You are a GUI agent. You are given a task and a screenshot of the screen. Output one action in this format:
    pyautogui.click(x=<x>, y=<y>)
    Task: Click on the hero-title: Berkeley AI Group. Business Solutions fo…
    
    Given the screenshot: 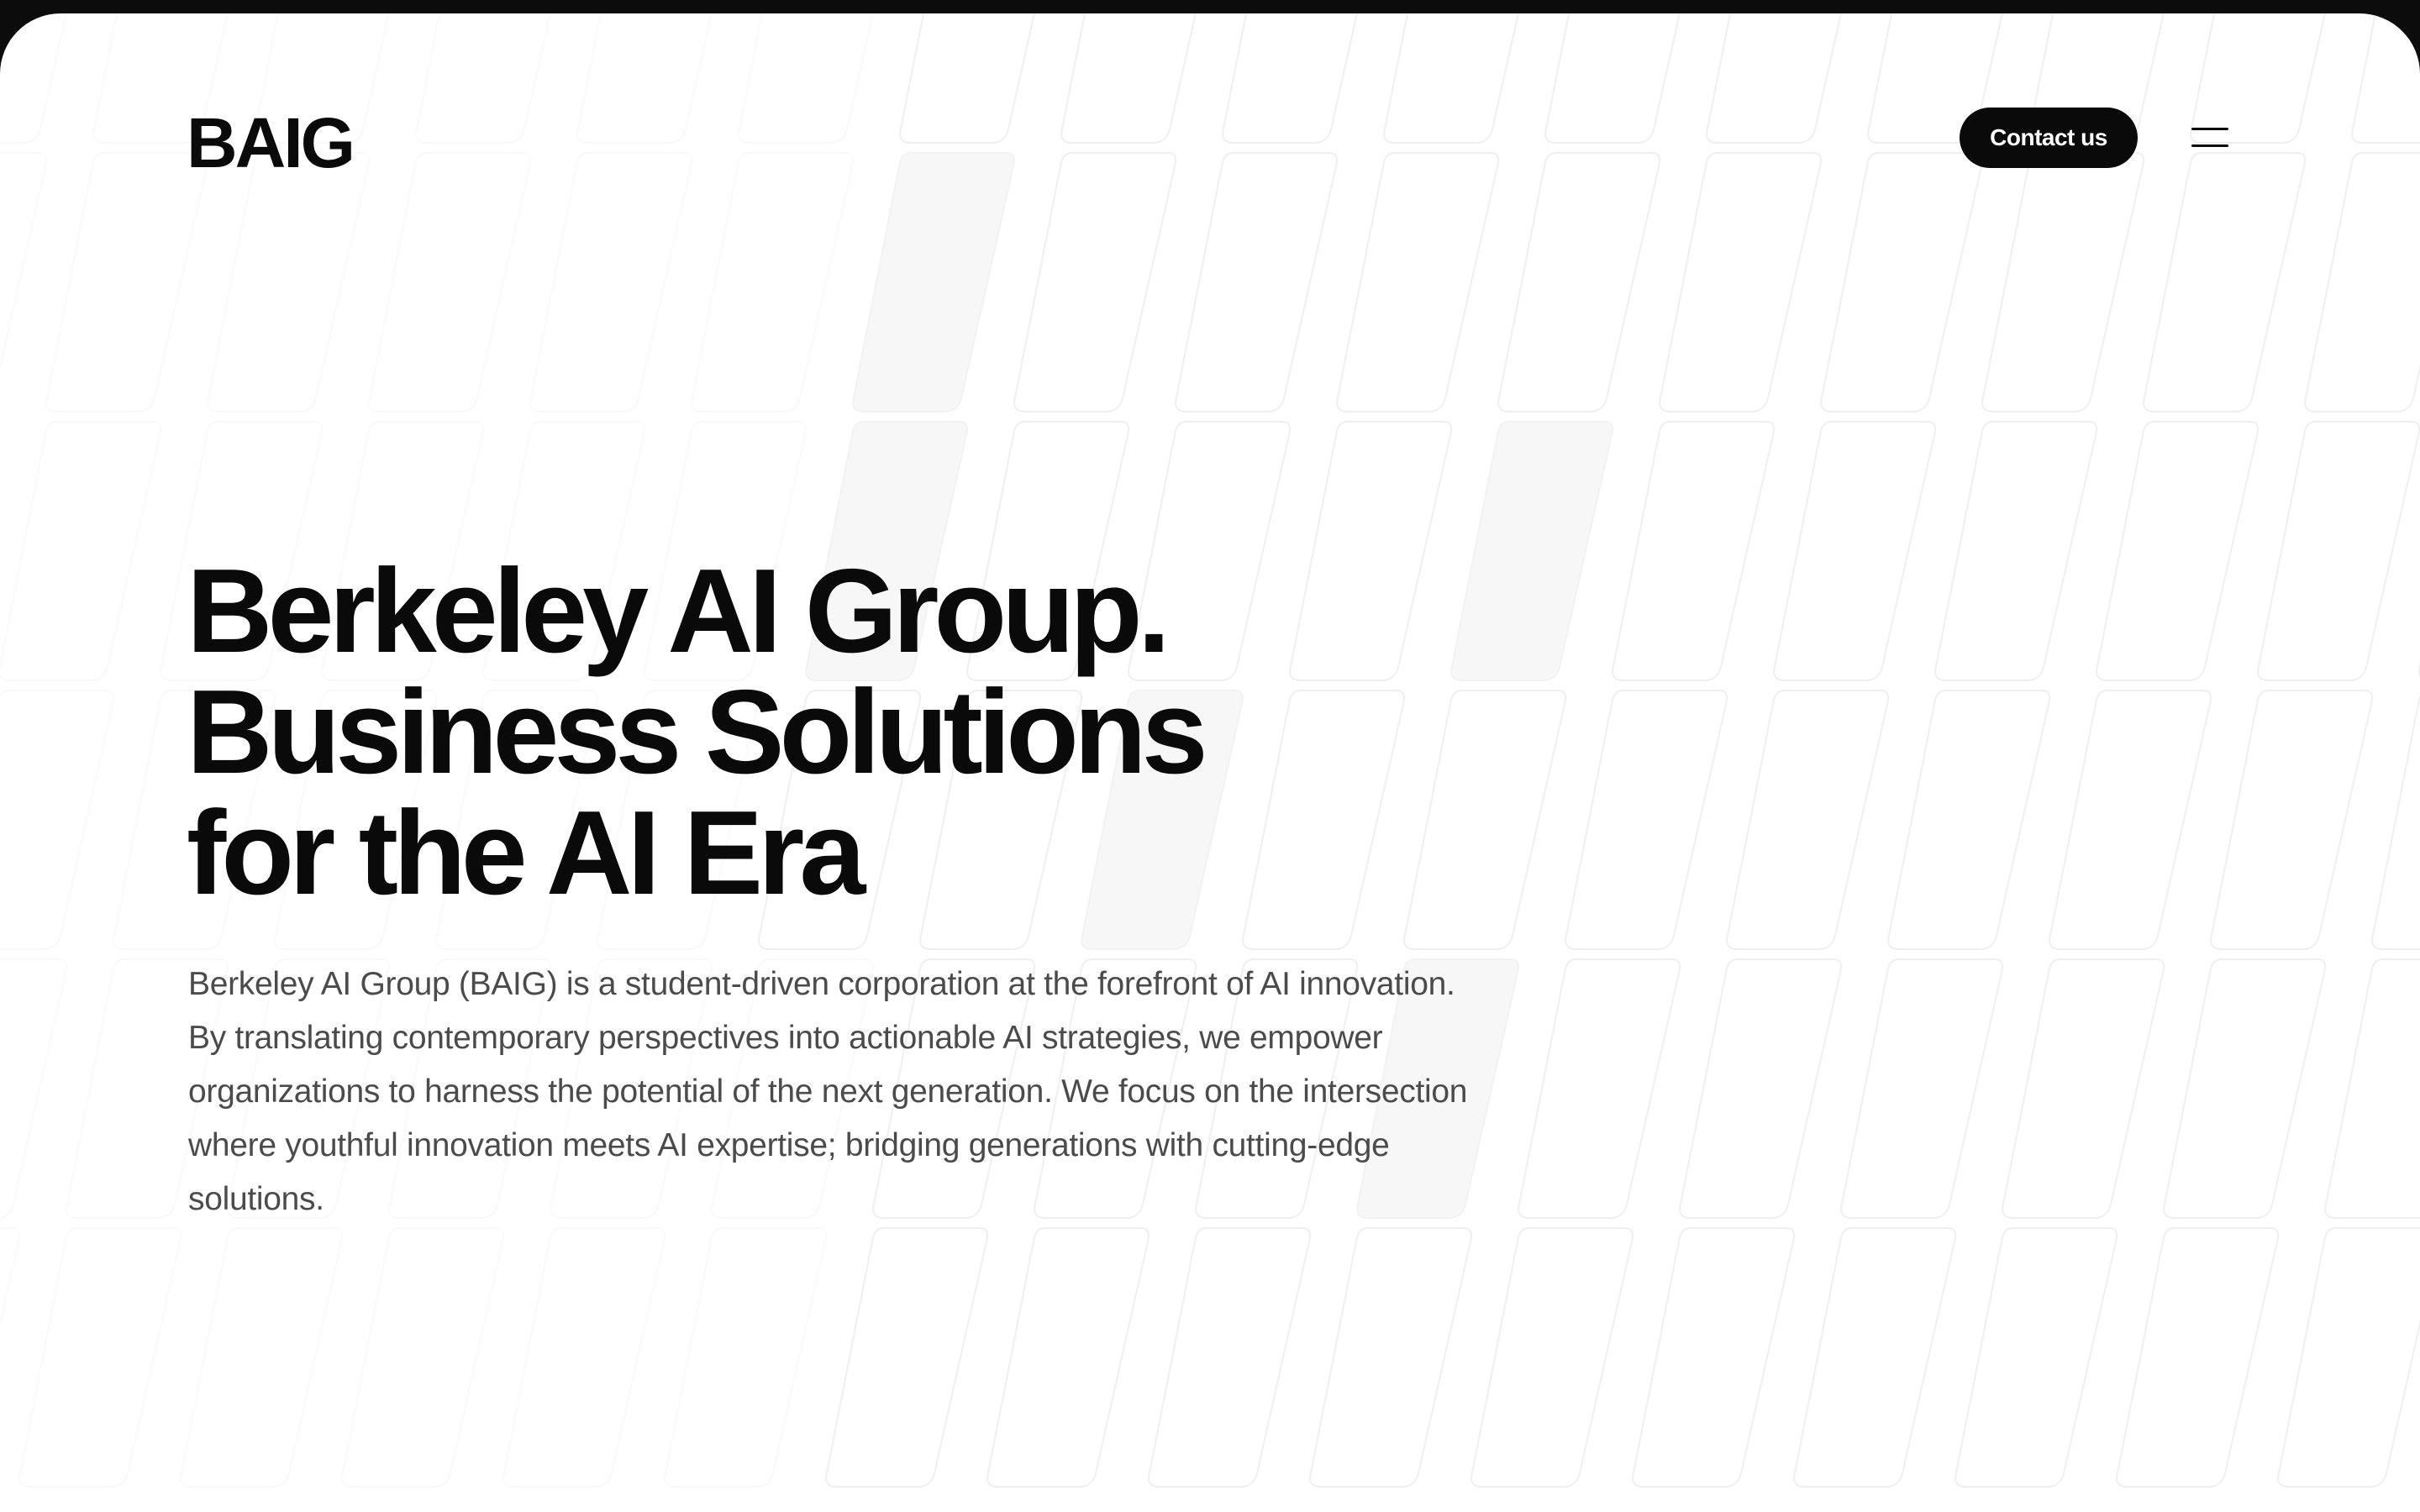 What is the action you would take?
    pyautogui.click(x=697, y=732)
    